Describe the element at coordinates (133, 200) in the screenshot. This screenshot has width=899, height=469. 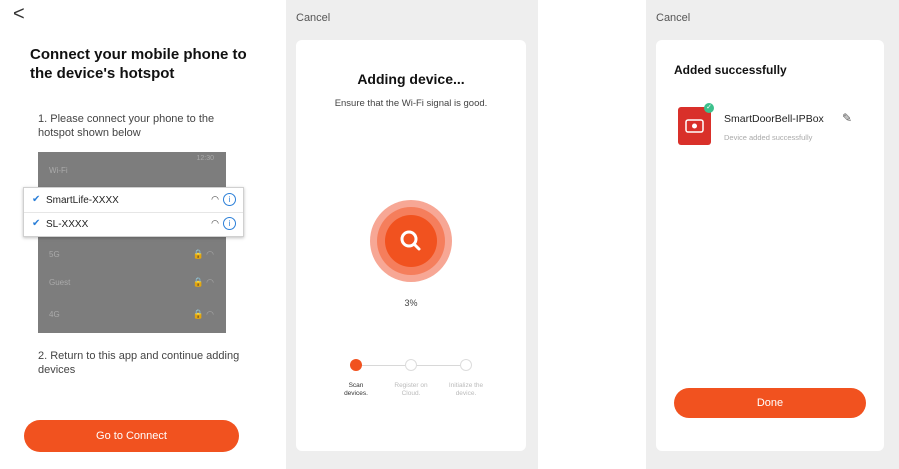
I see `hotspot-row: ✔ SmartLife-XXXX ◠ i` at that location.